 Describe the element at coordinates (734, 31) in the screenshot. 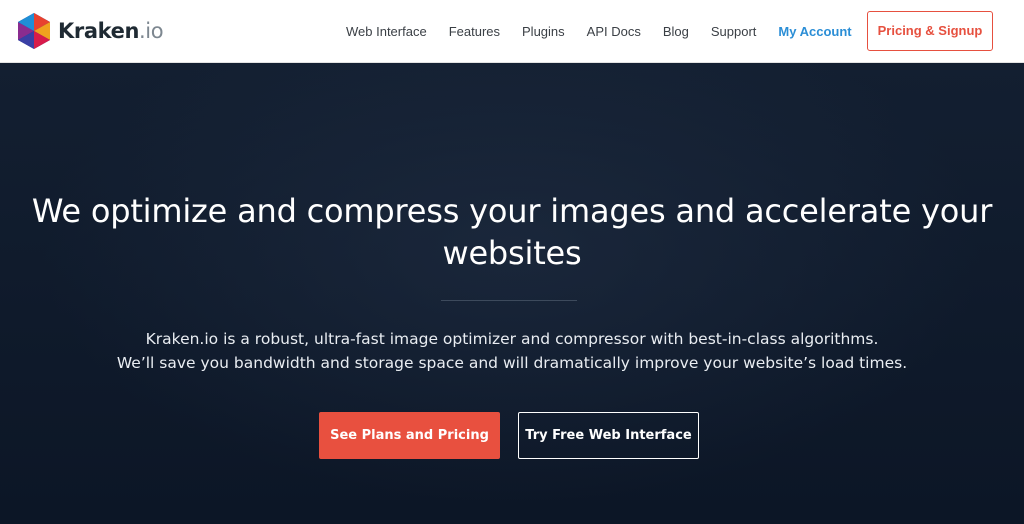

I see `nav-support: Support` at that location.